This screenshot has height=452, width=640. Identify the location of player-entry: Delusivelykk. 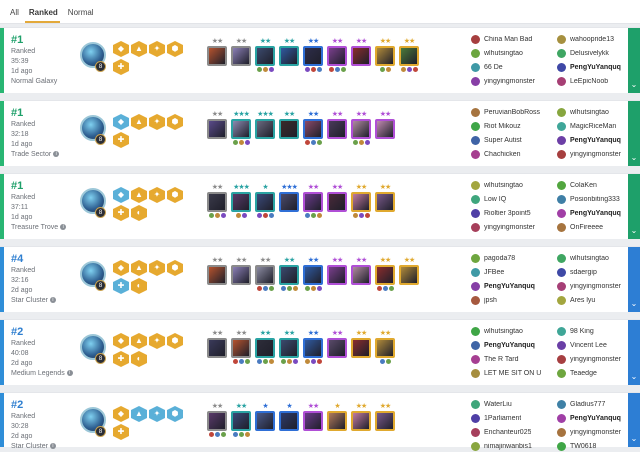
(594, 53).